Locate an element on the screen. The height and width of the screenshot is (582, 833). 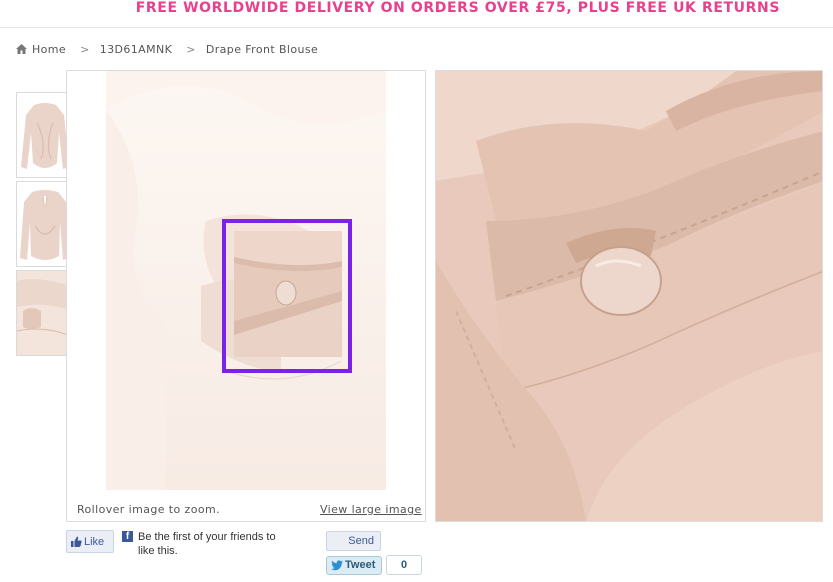
facebook-send-button: Send is located at coordinates (353, 541).